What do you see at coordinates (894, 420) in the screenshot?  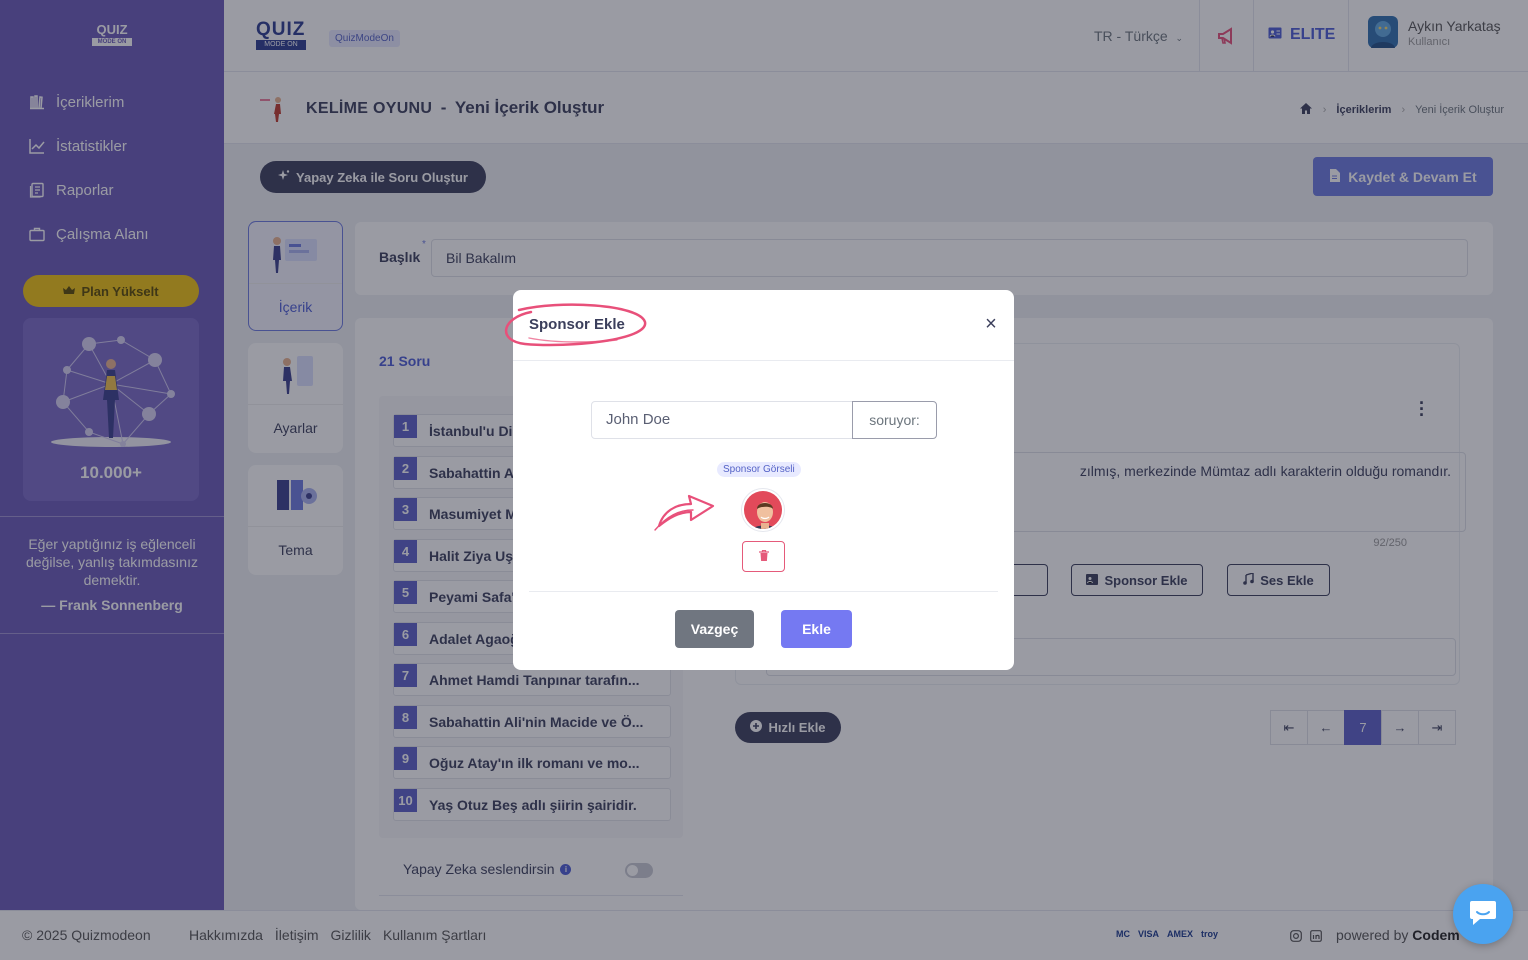 I see `asks-suffix-label: soruyor:` at bounding box center [894, 420].